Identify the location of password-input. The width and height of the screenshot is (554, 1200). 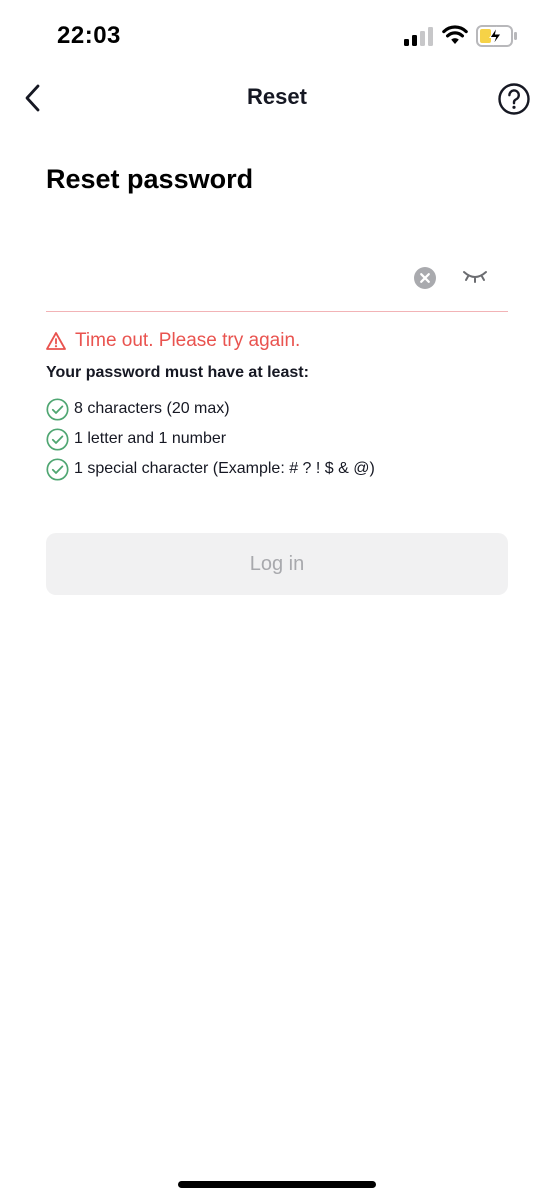
(221, 278).